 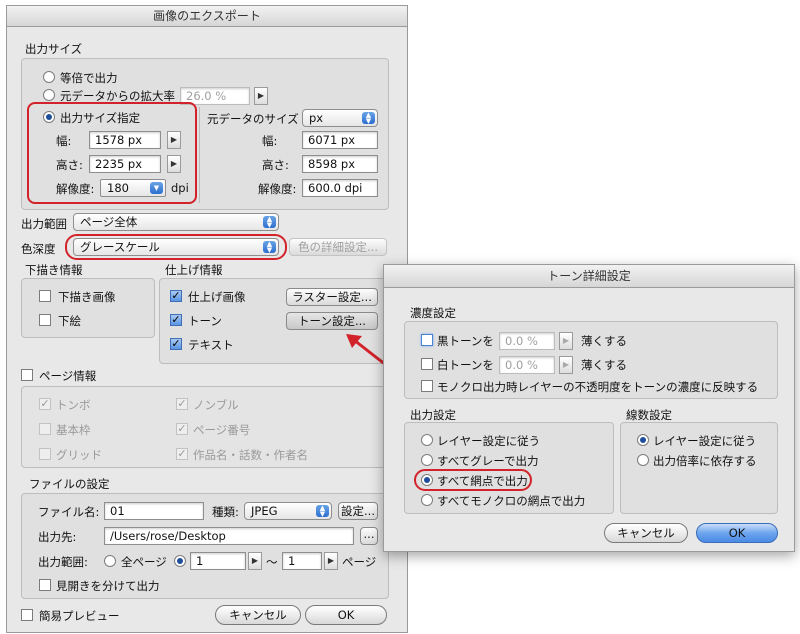 What do you see at coordinates (182, 454) in the screenshot?
I see `work-name-checkbox: ✓` at bounding box center [182, 454].